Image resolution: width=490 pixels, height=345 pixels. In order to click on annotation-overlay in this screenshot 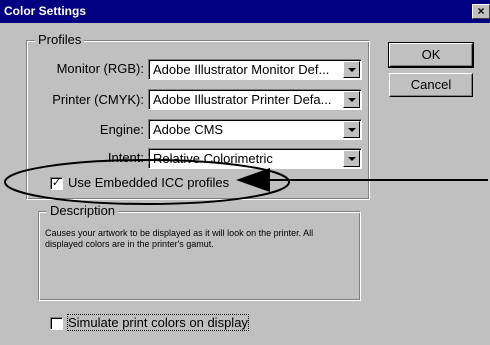, I will do `click(246, 182)`.